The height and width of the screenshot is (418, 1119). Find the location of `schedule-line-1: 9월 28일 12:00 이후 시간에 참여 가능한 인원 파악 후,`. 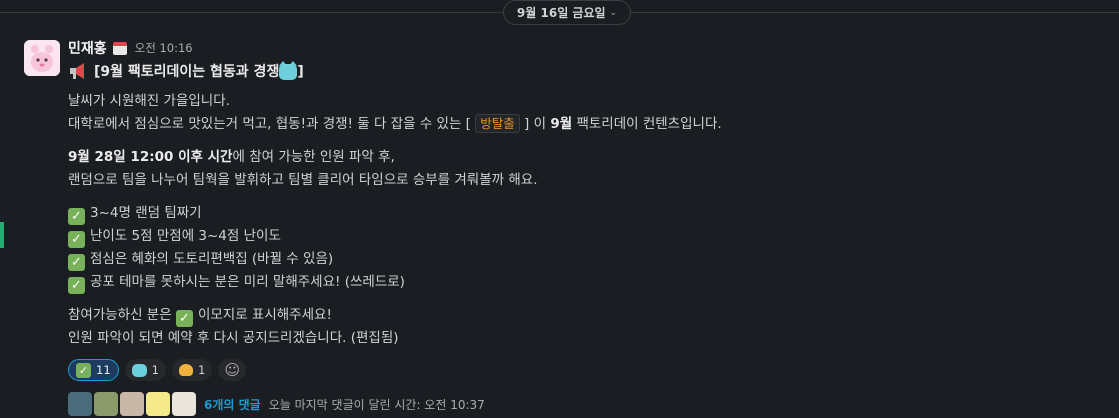

schedule-line-1: 9월 28일 12:00 이후 시간에 참여 가능한 인원 파악 후, is located at coordinates (583, 157).